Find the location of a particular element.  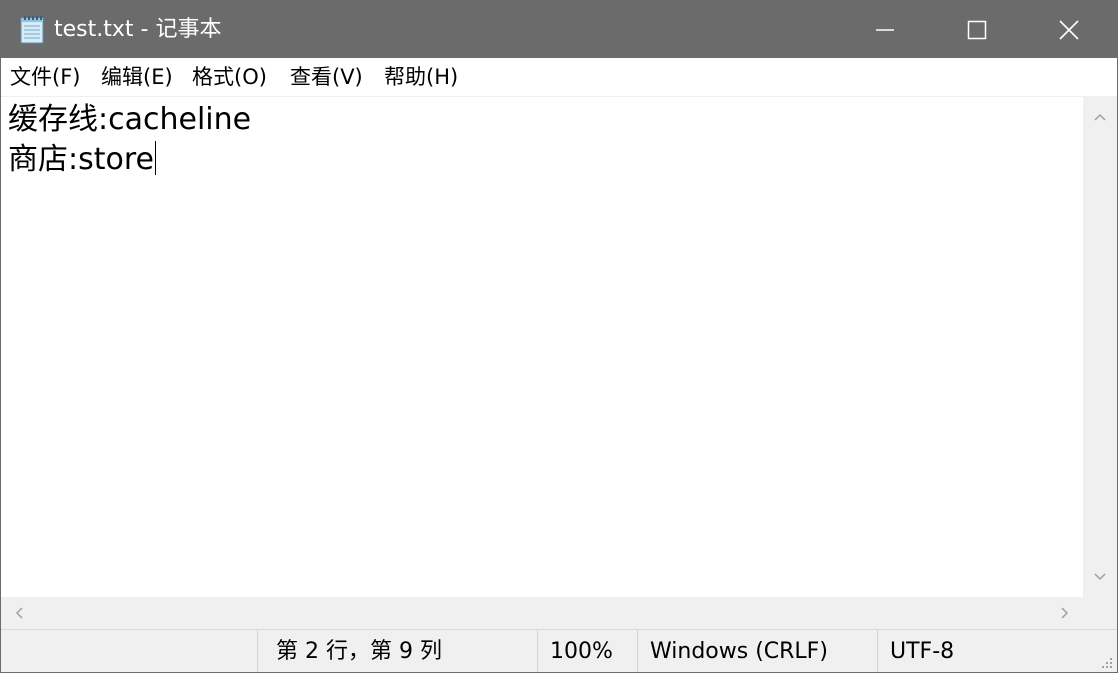

status-encoding: UTF-8 is located at coordinates (987, 651).